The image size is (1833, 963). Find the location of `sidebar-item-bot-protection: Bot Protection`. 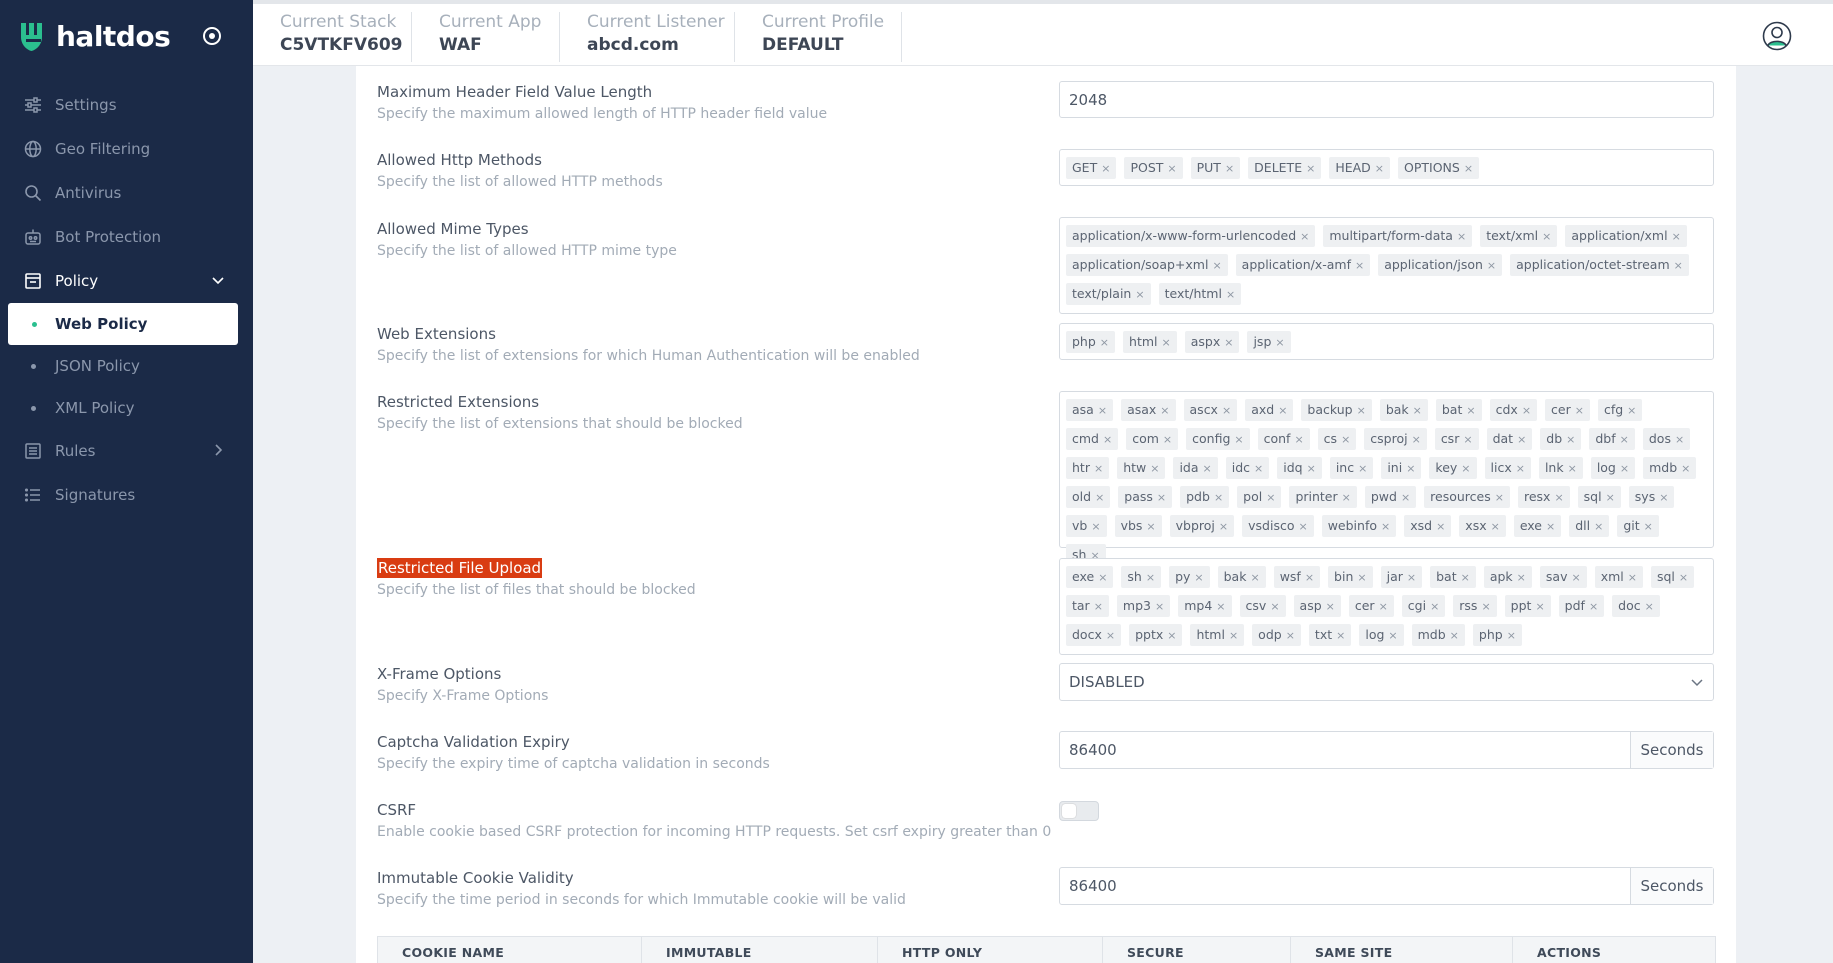

sidebar-item-bot-protection: Bot Protection is located at coordinates (126, 237).